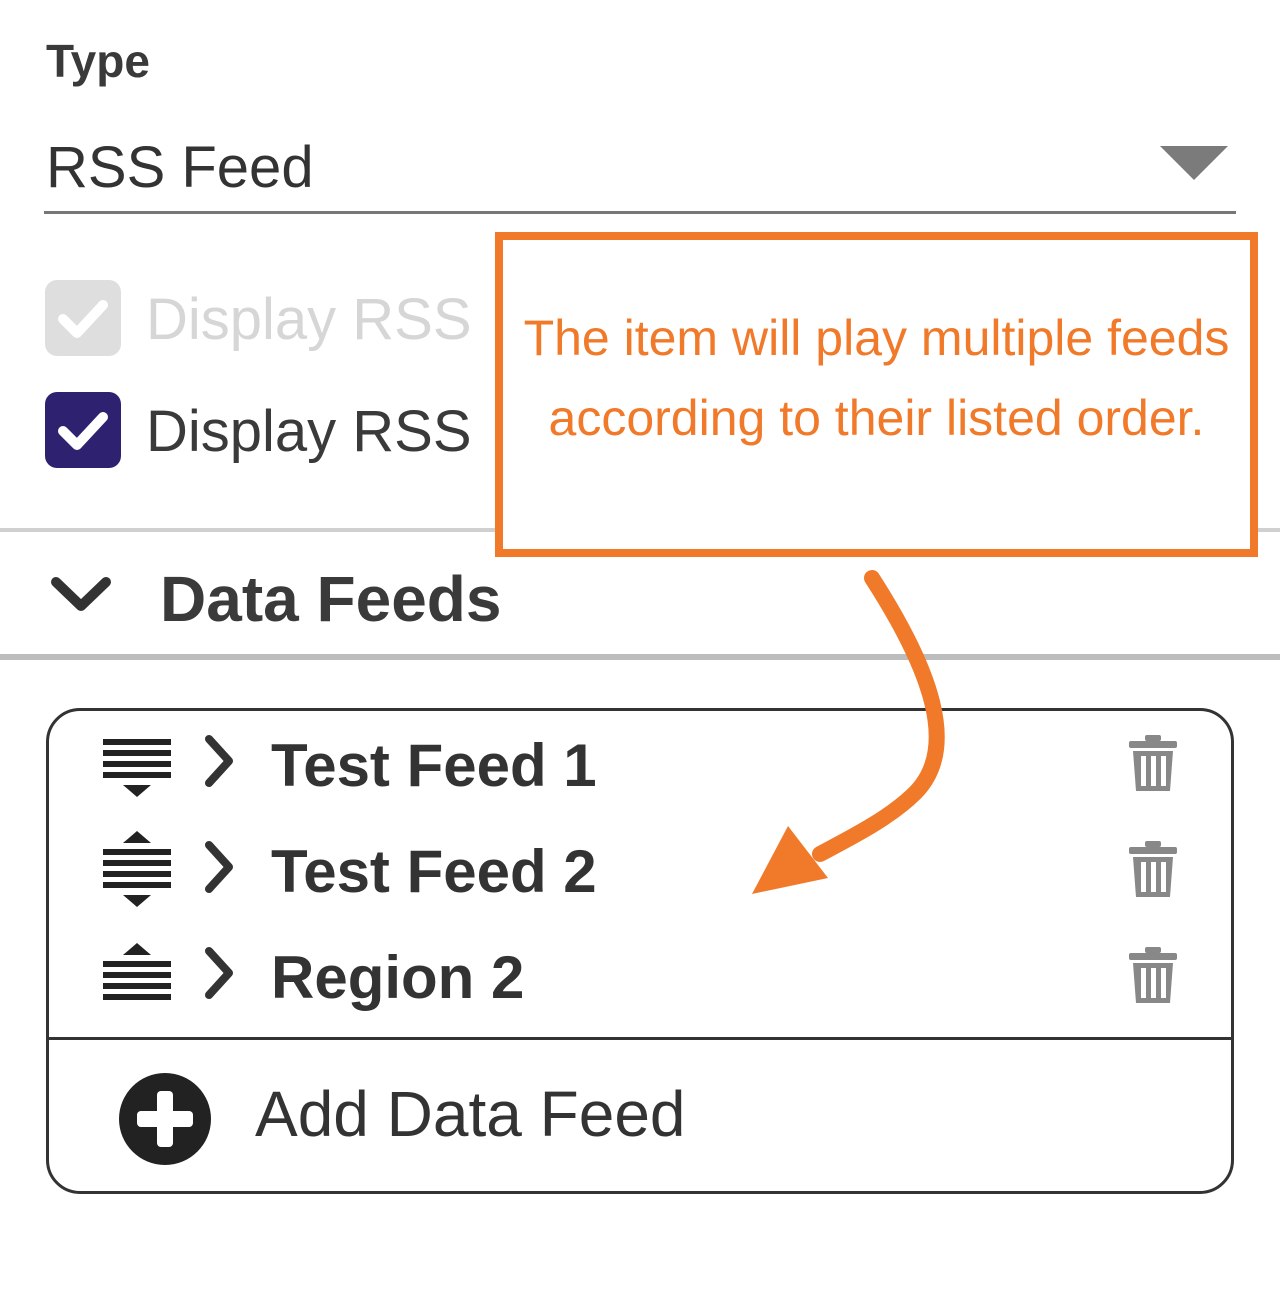 This screenshot has width=1280, height=1298. Describe the element at coordinates (640, 980) in the screenshot. I see `feed-row: Region 2` at that location.